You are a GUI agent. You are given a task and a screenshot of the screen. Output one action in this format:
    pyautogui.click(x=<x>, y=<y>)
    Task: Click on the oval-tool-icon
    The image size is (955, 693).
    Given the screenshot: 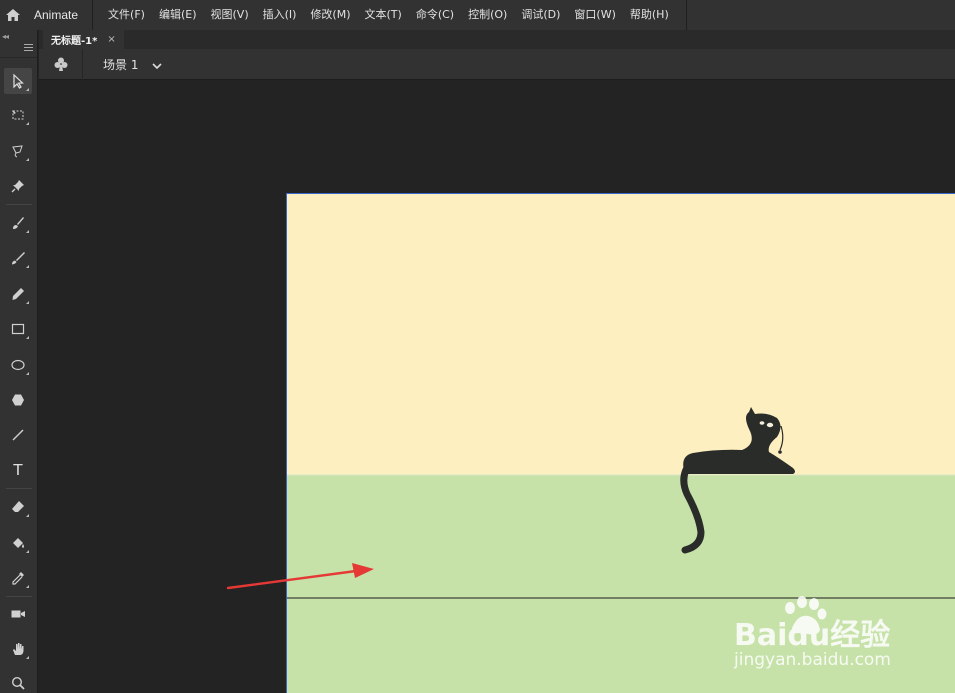 What is the action you would take?
    pyautogui.click(x=18, y=365)
    